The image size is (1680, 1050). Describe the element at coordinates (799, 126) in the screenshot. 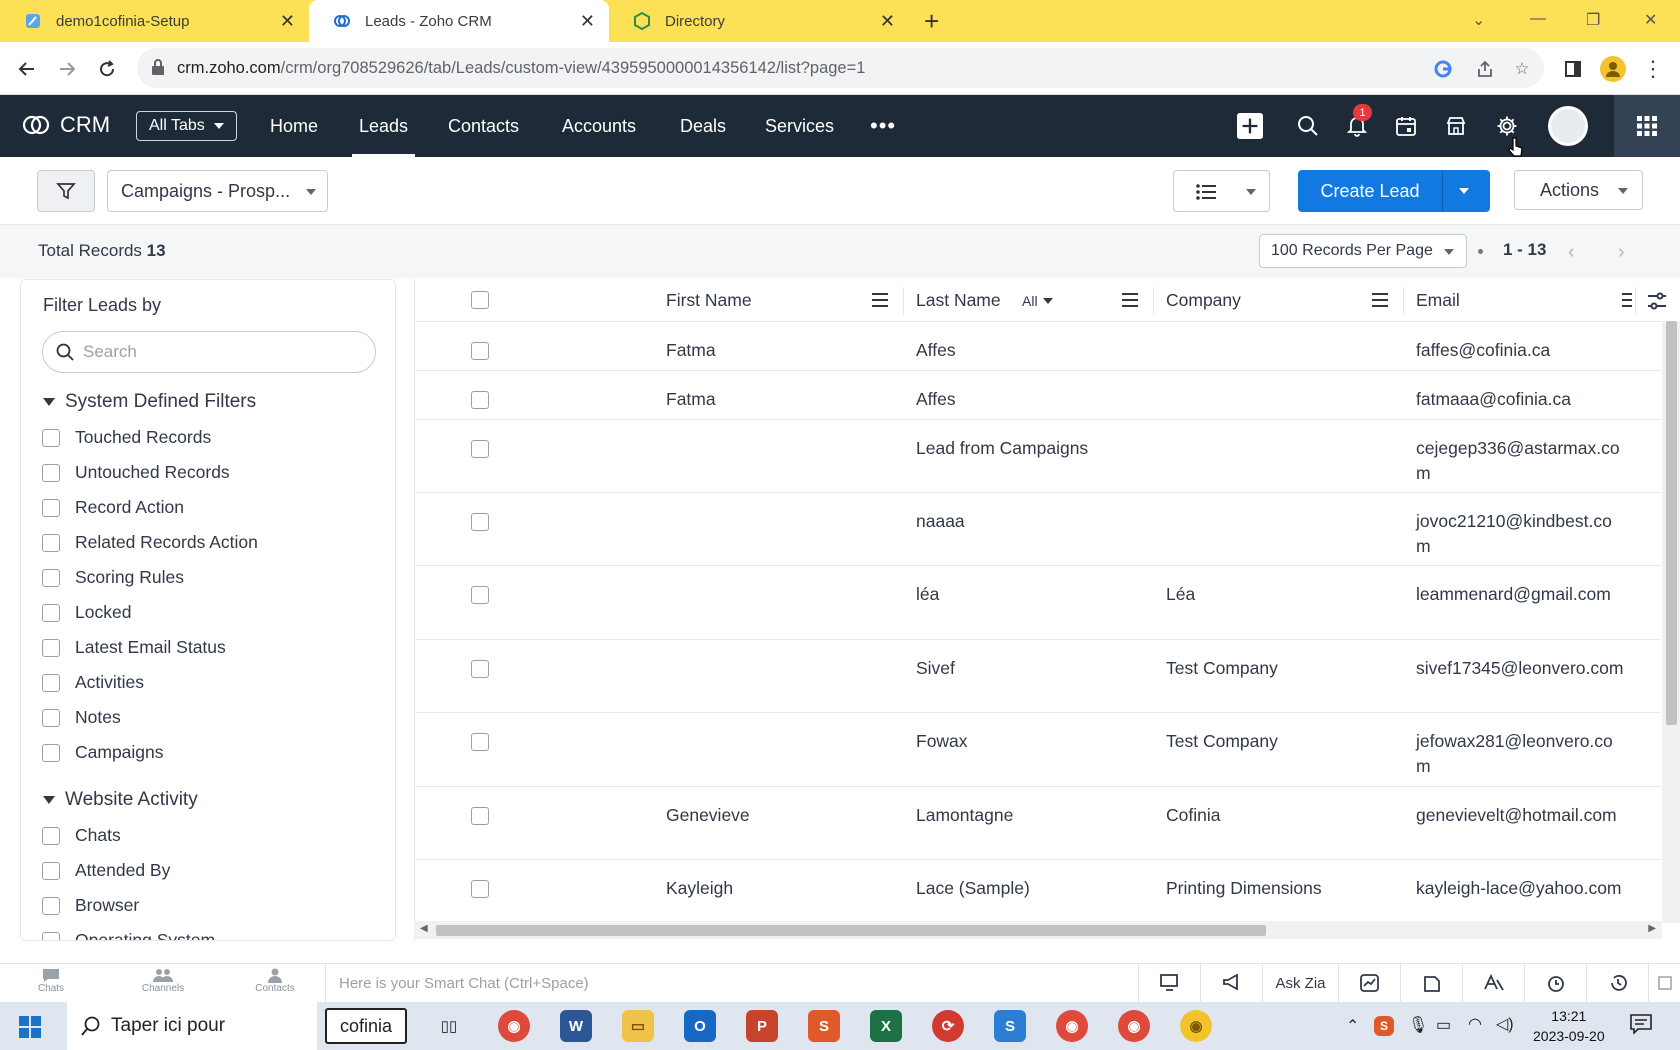

I see `nav-services: Services` at that location.